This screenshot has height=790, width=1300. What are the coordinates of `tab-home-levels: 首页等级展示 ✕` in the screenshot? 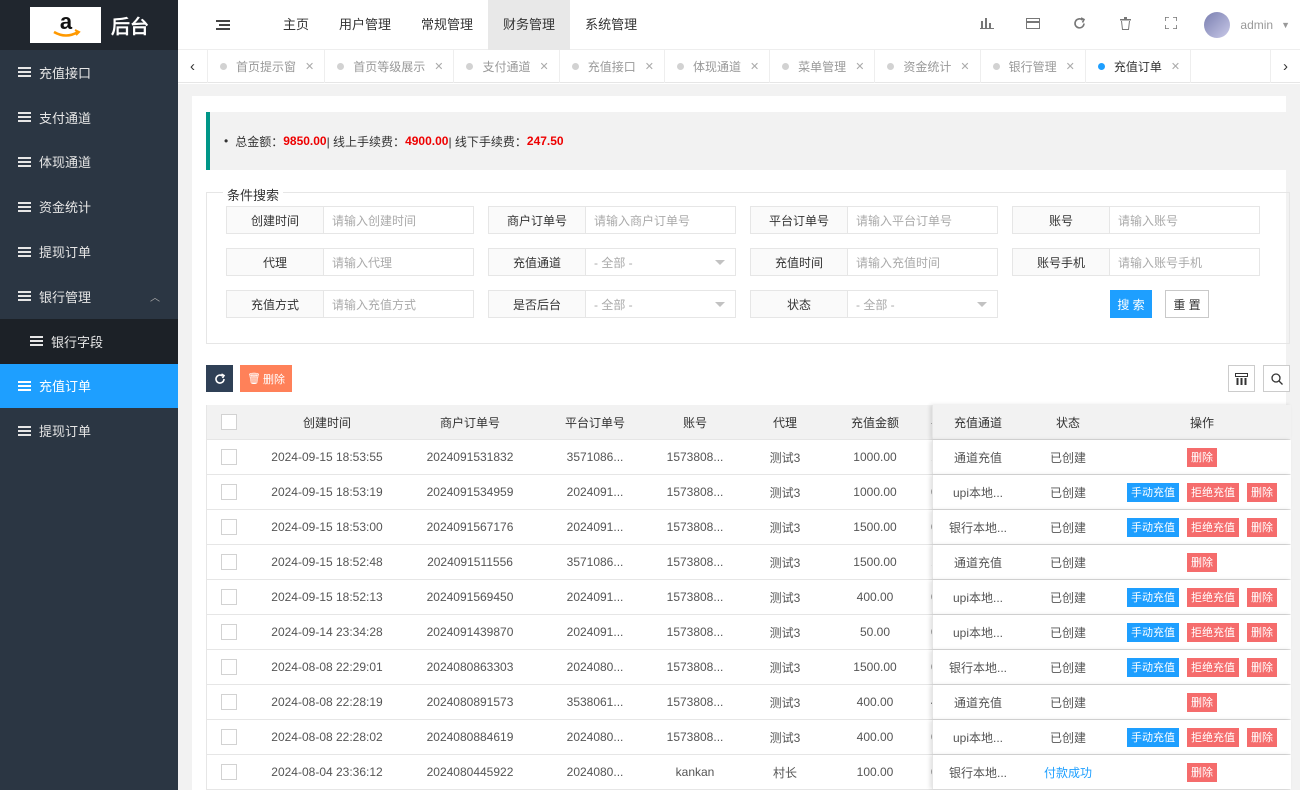 It's located at (390, 66).